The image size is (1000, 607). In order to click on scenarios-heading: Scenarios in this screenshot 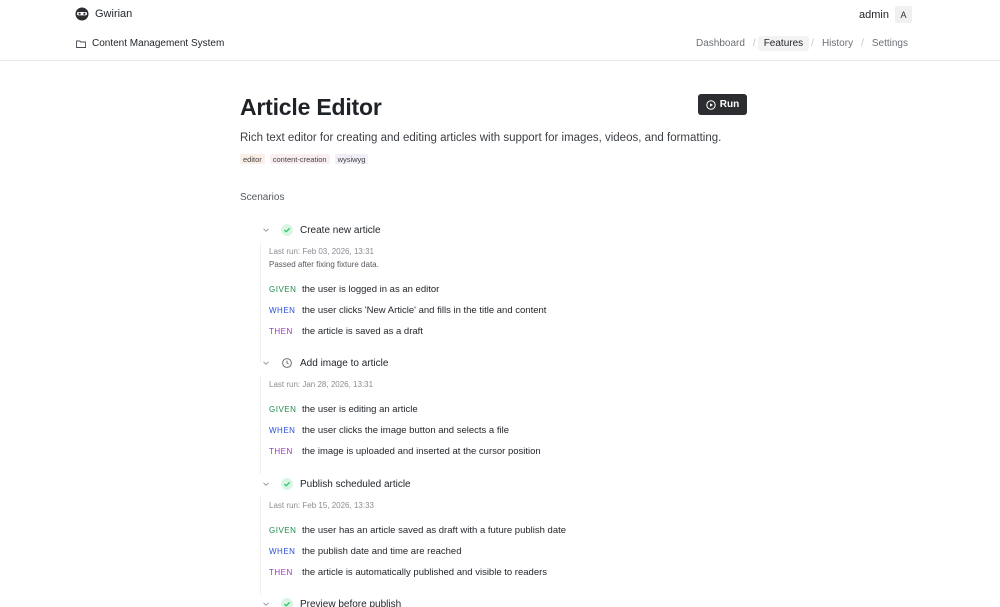, I will do `click(262, 197)`.